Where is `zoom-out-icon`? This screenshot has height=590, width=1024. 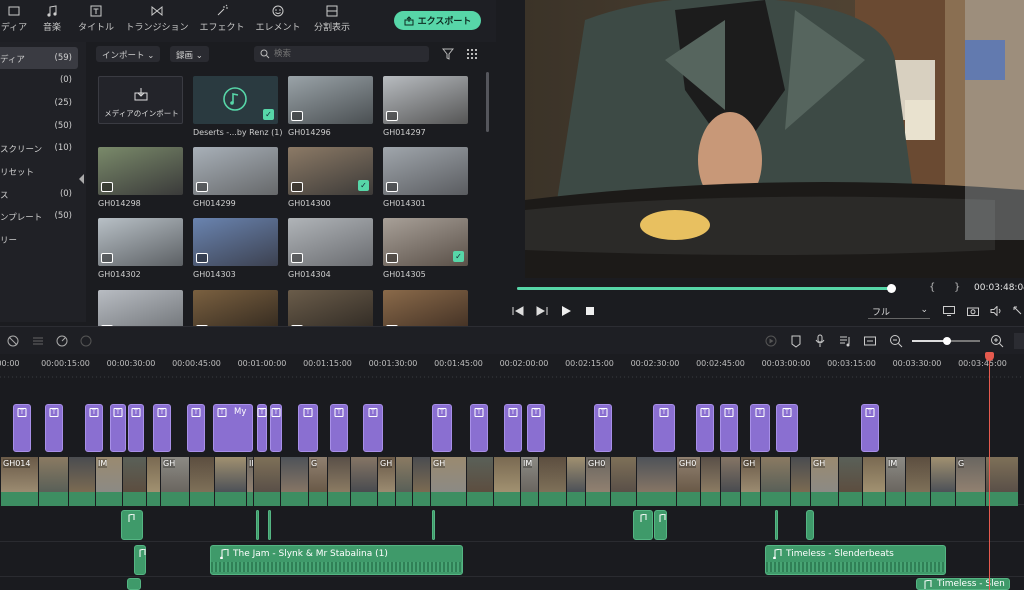 zoom-out-icon is located at coordinates (896, 341).